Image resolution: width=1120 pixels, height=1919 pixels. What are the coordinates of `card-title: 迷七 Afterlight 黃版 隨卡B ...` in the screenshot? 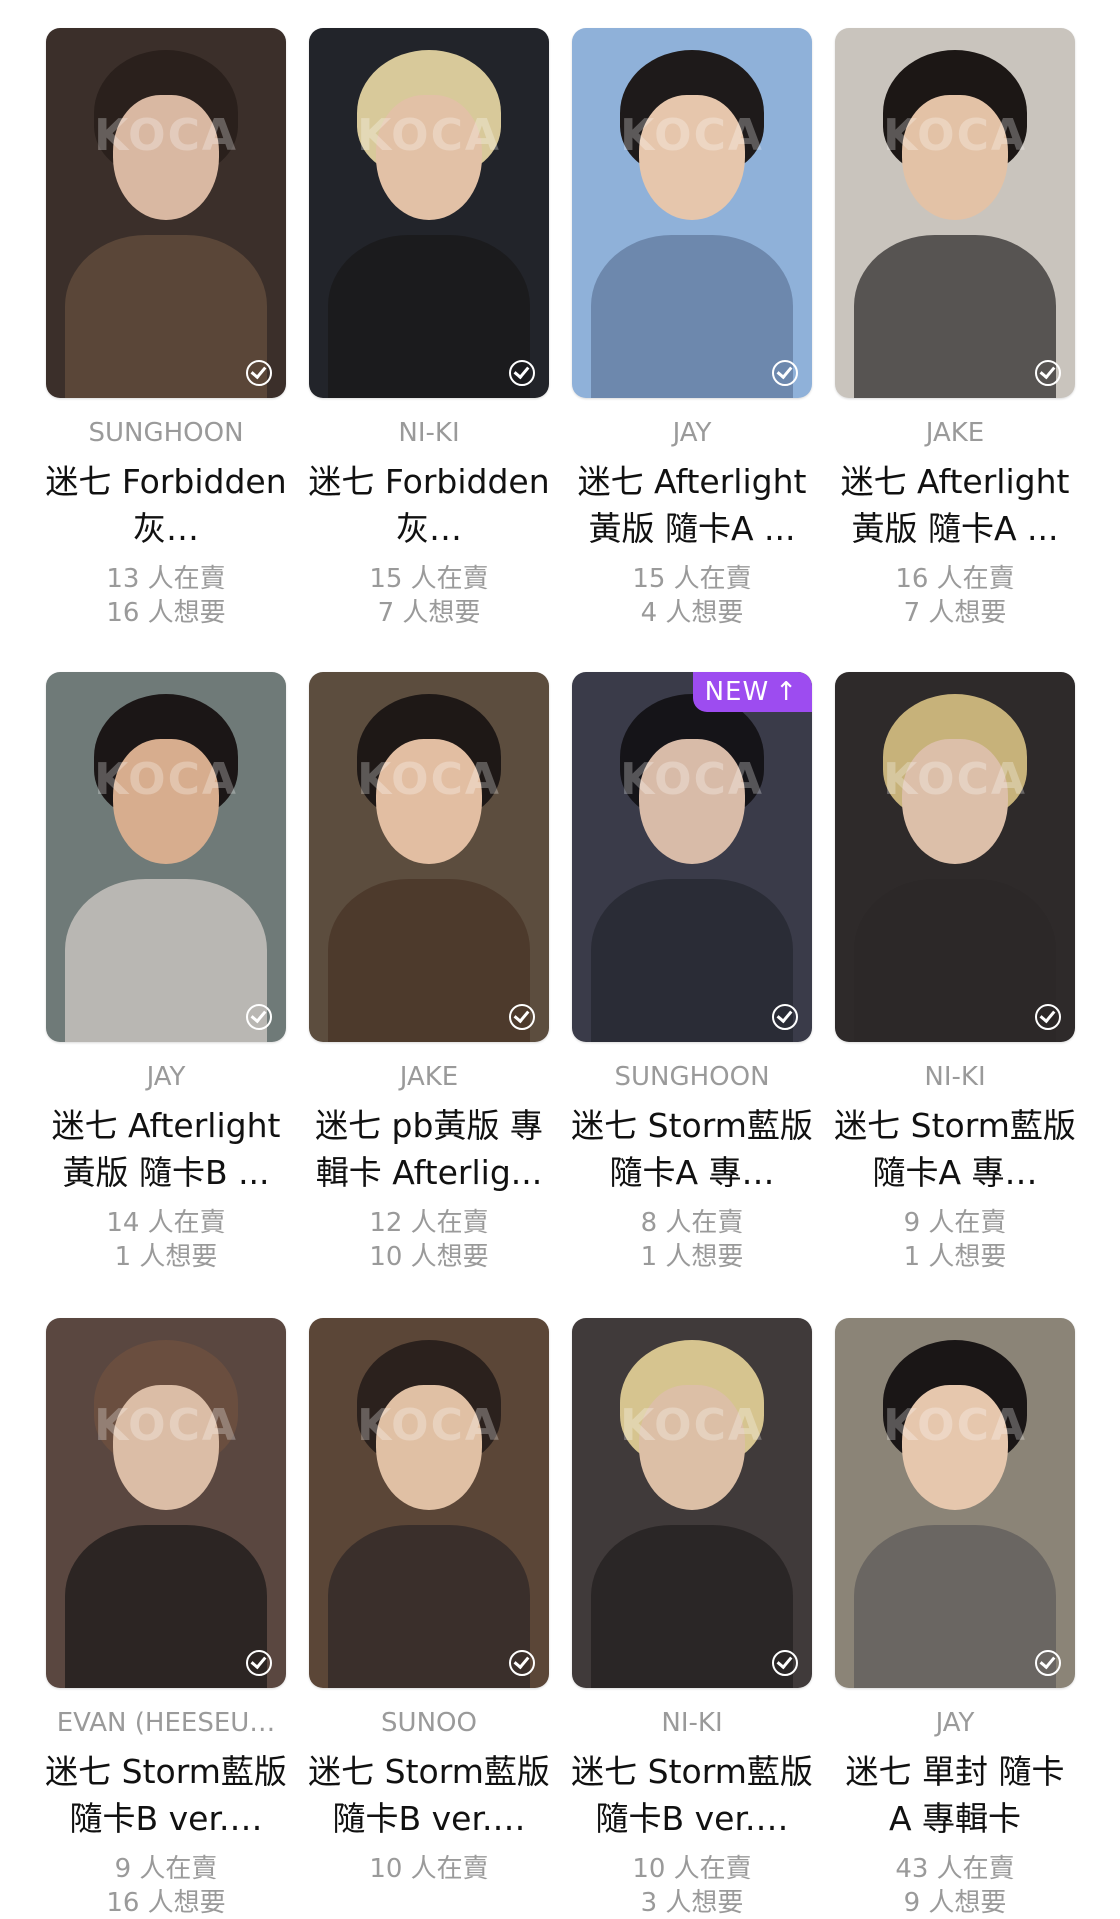 It's located at (166, 1149).